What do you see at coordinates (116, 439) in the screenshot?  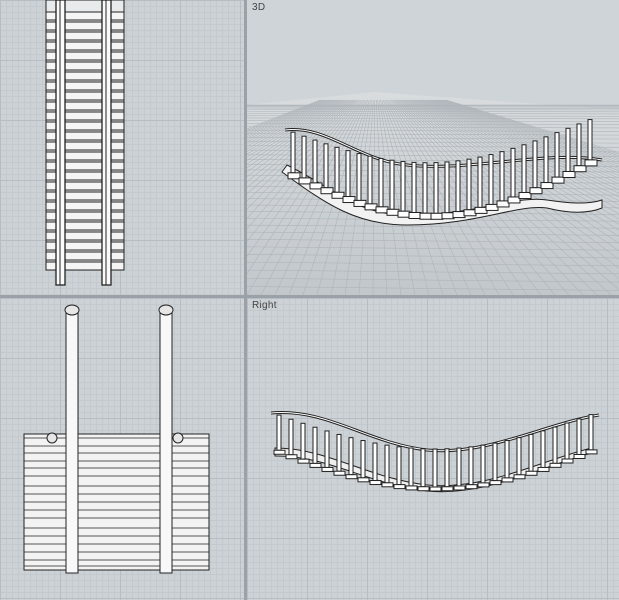 I see `bridge-front-view` at bounding box center [116, 439].